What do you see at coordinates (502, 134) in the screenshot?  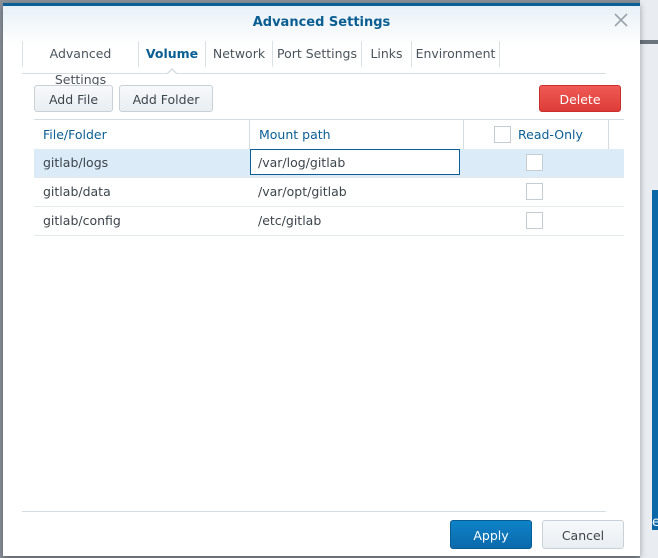 I see `read-only-all-checkbox` at bounding box center [502, 134].